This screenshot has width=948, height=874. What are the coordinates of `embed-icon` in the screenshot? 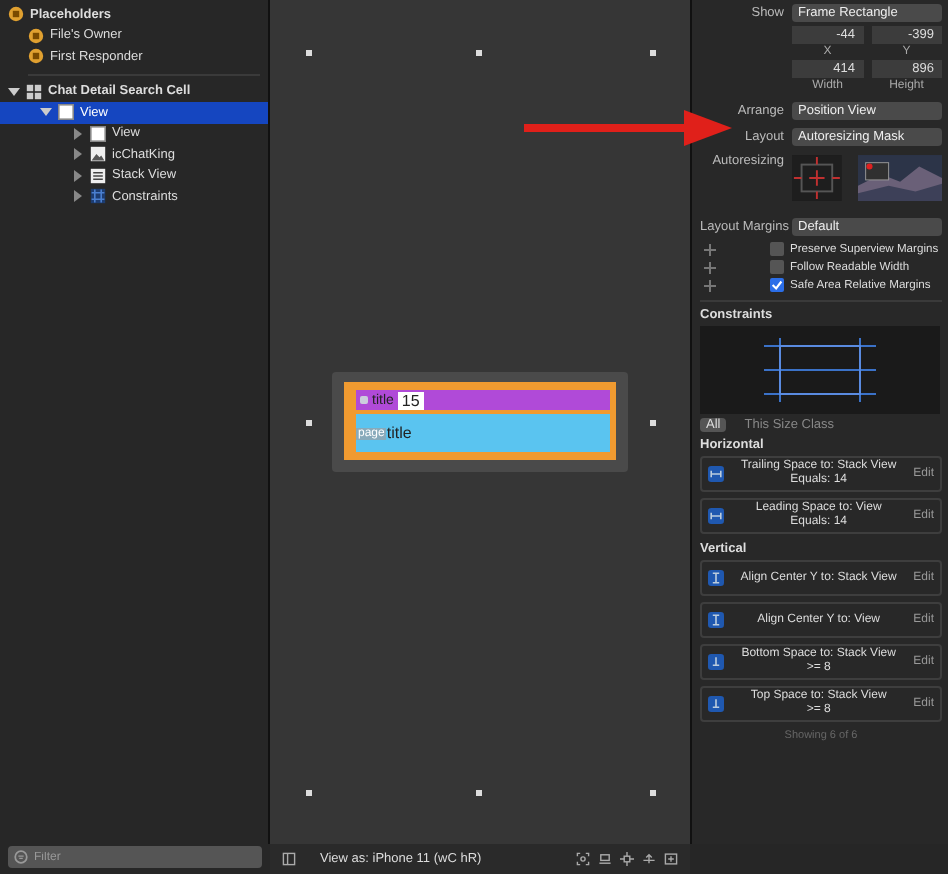 It's located at (671, 859).